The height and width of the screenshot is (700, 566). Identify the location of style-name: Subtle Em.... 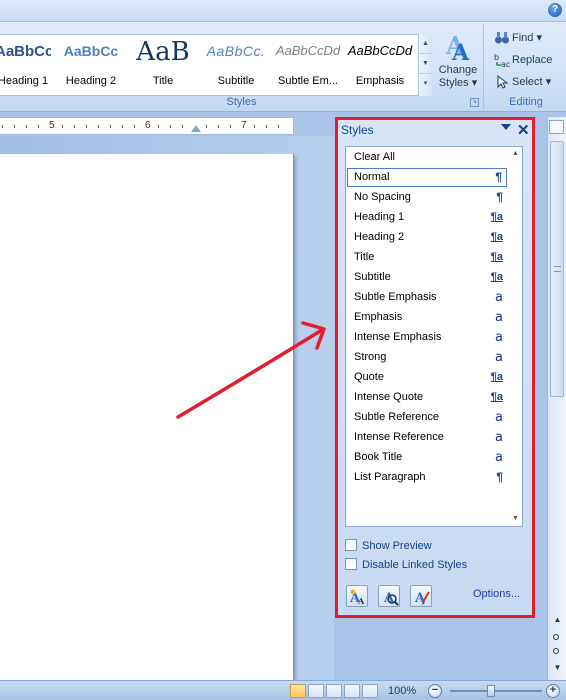
(308, 81).